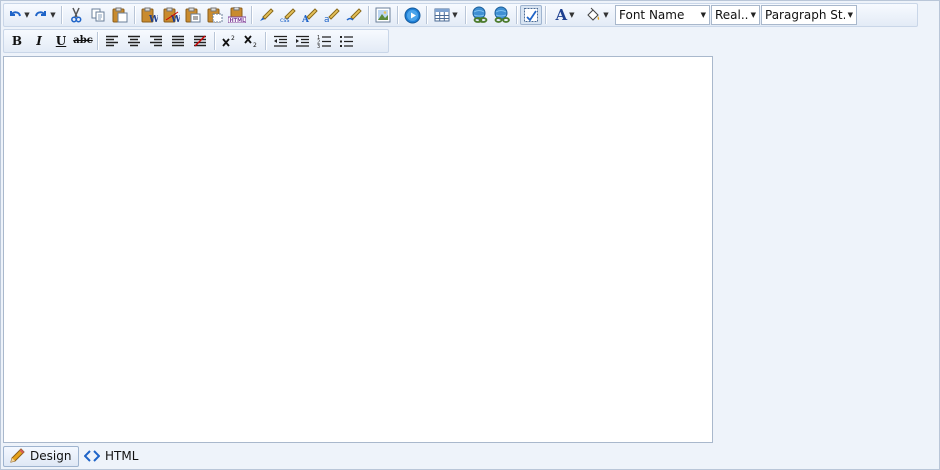  Describe the element at coordinates (134, 41) in the screenshot. I see `align-center-button` at that location.